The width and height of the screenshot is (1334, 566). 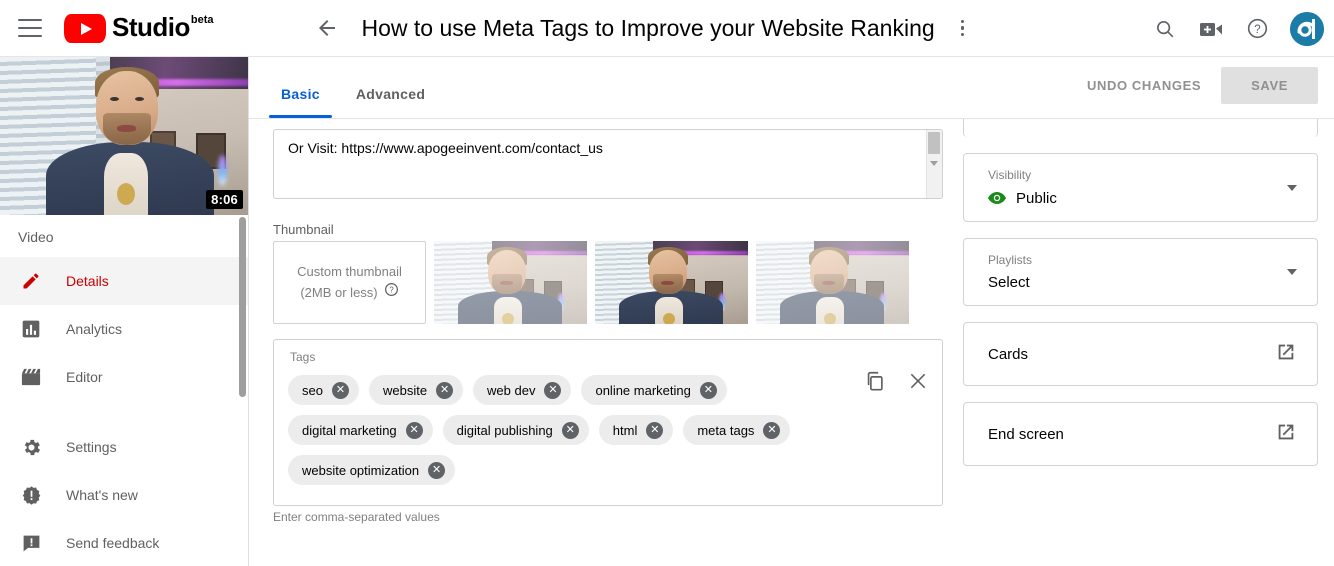 I want to click on sidebar-item-details: Details, so click(x=124, y=281).